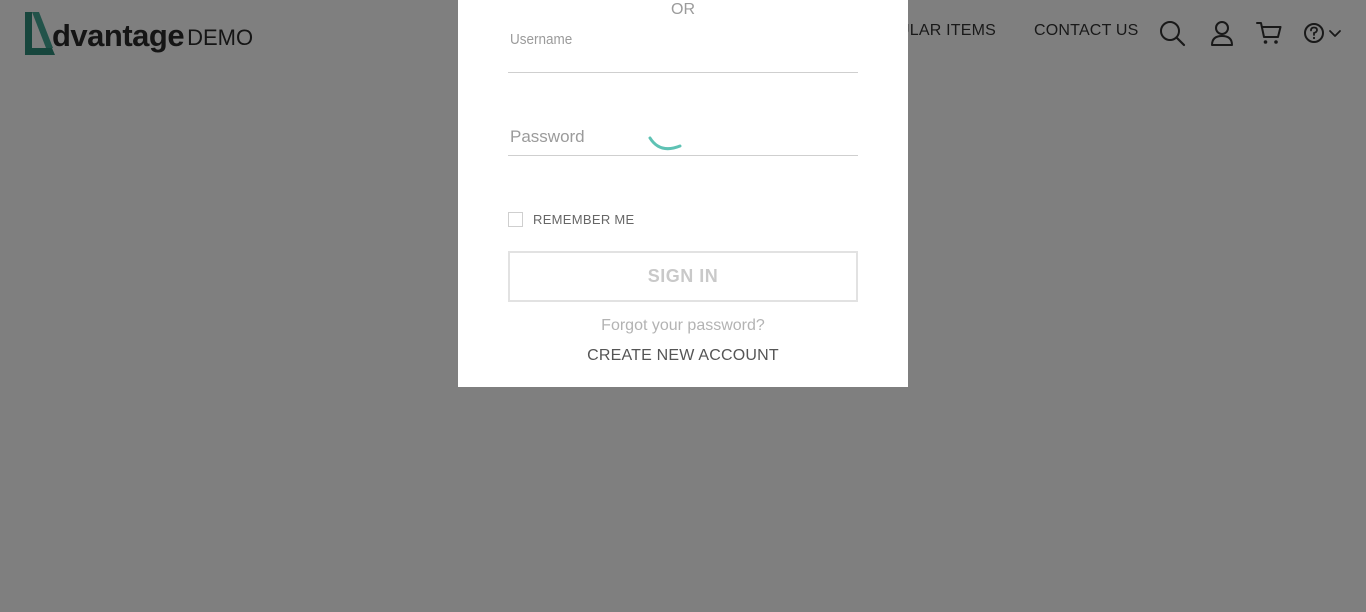 This screenshot has height=612, width=1366. Describe the element at coordinates (683, 356) in the screenshot. I see `create-account-link: CREATE NEW ACCOUNT` at that location.